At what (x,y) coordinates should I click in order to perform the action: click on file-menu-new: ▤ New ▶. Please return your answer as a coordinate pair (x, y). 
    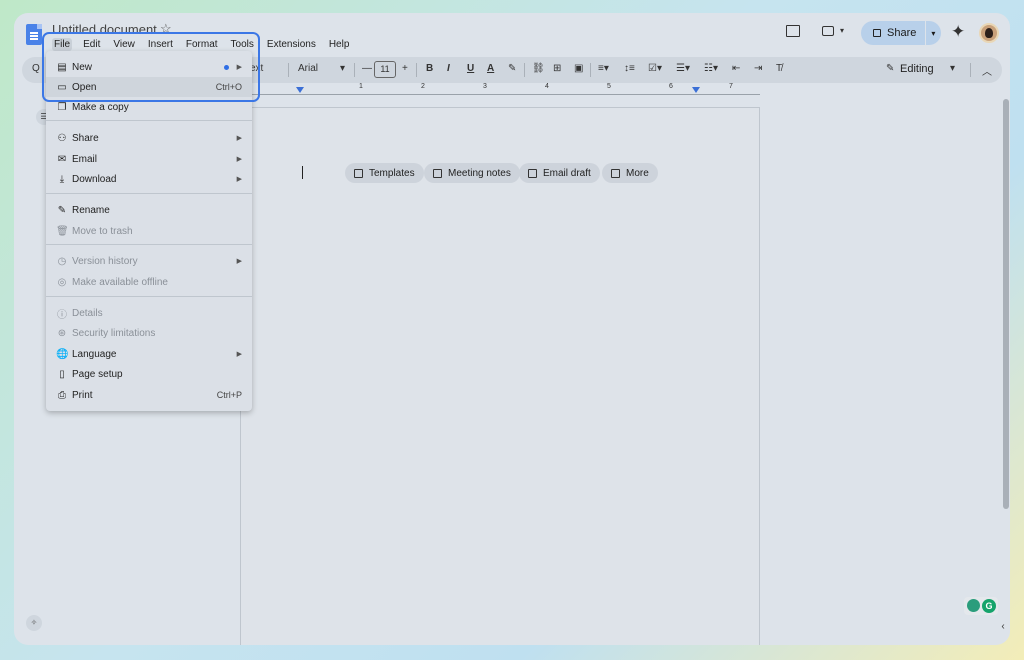
    Looking at the image, I should click on (149, 67).